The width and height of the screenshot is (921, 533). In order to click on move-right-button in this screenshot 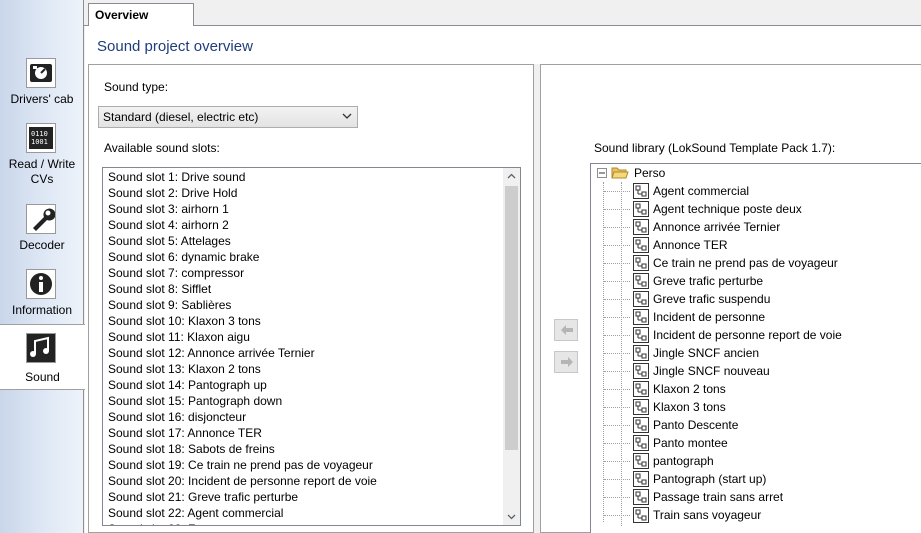, I will do `click(566, 362)`.